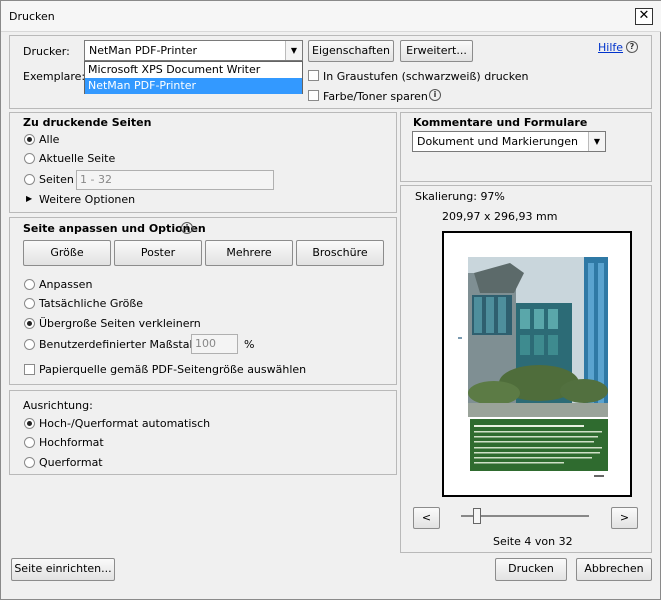  I want to click on actual-size-label: Tatsächliche Größe, so click(91, 303).